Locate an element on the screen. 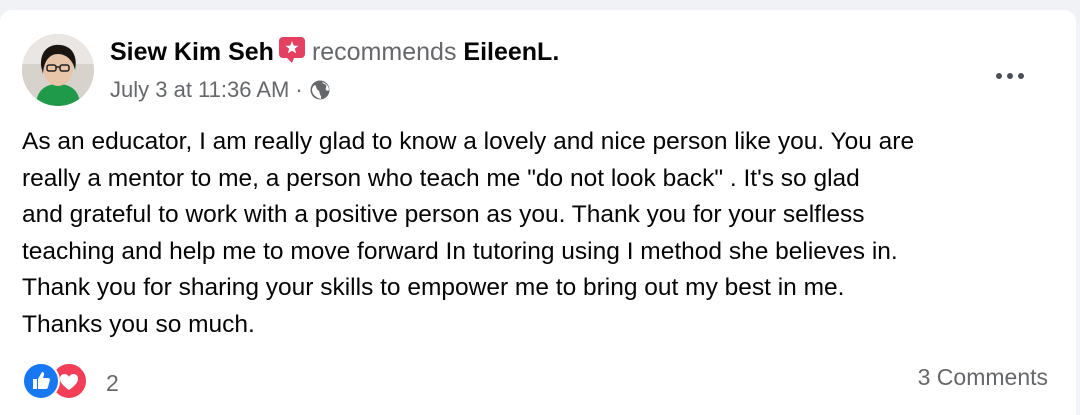  post-meta: July 3 at 11:36 AM · is located at coordinates (220, 90).